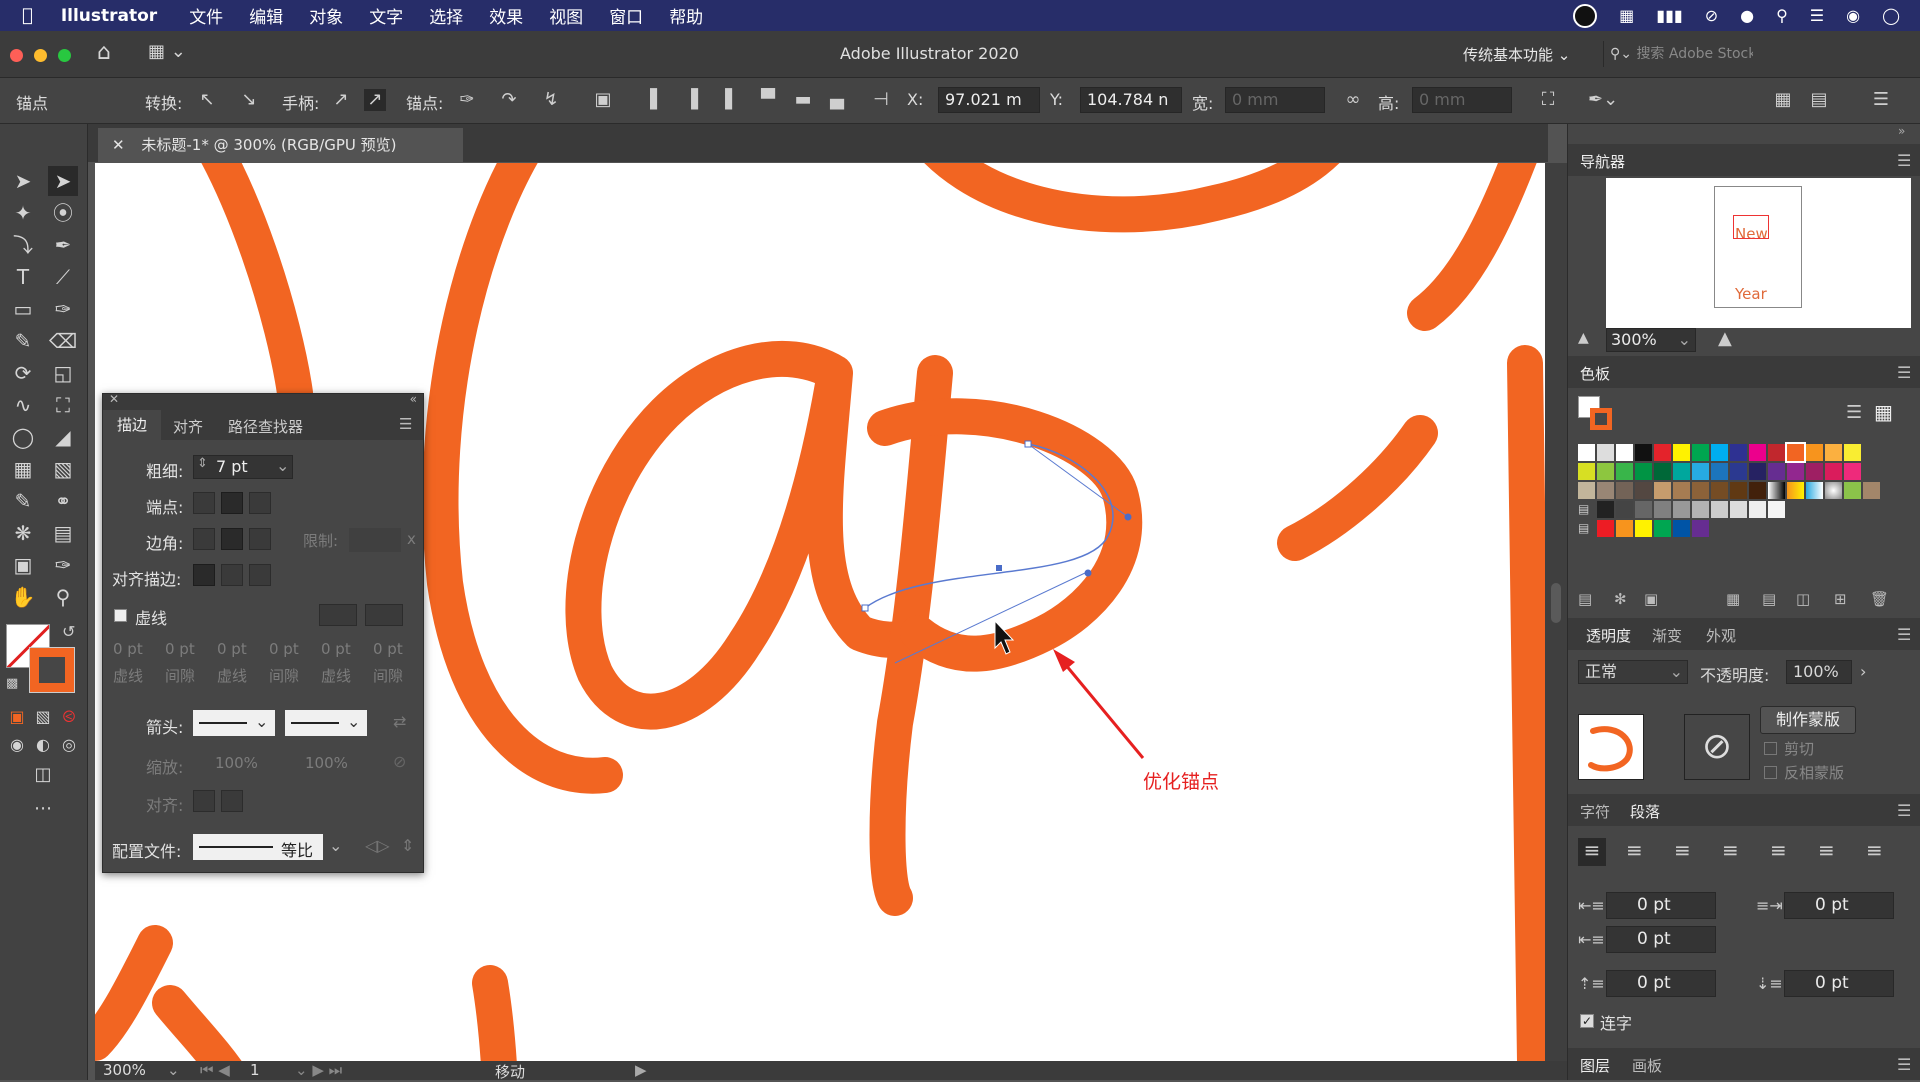 The width and height of the screenshot is (1920, 1082). I want to click on menu-window: 窗口, so click(626, 15).